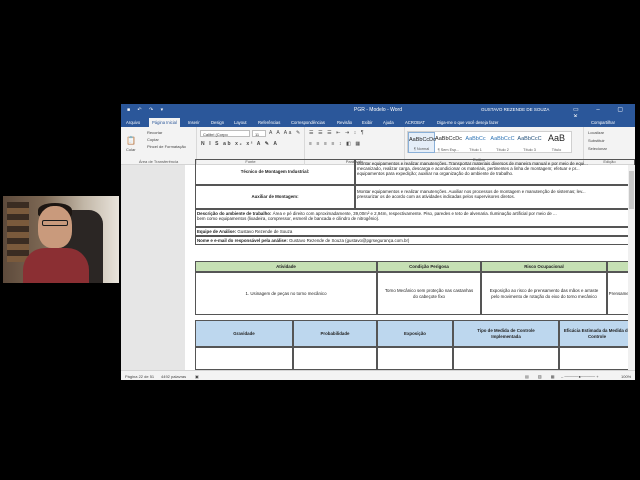  Describe the element at coordinates (544, 266) in the screenshot. I see `risk-header: Risco Ocupacional` at that location.